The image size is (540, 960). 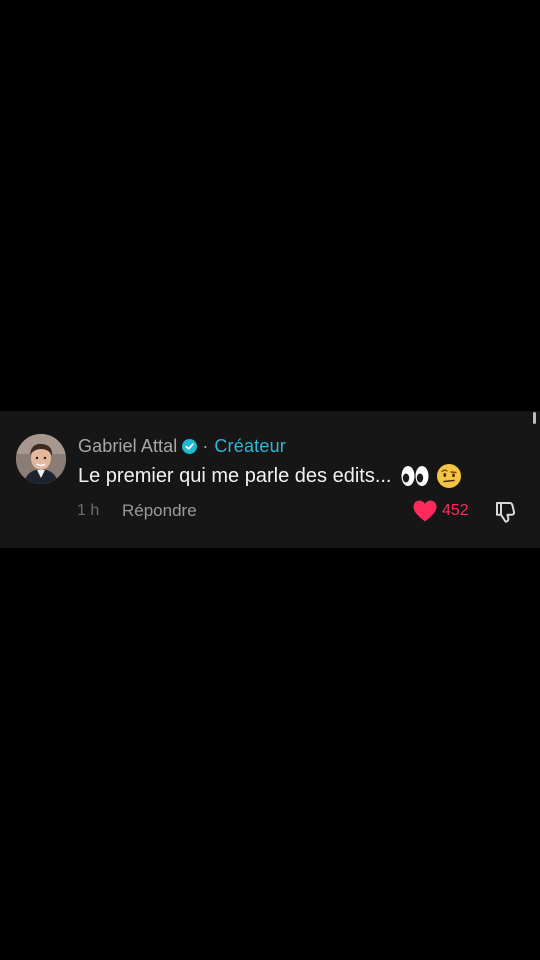 I want to click on verified-badge-icon, so click(x=190, y=446).